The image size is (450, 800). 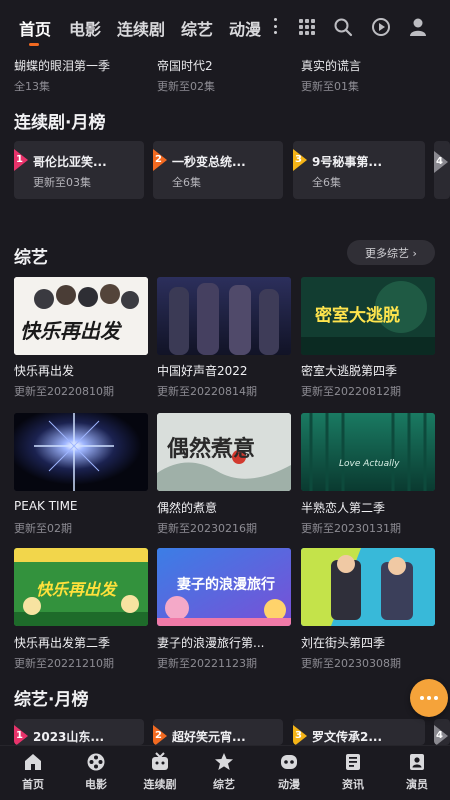 What do you see at coordinates (442, 170) in the screenshot?
I see `series-rank-card: 4` at bounding box center [442, 170].